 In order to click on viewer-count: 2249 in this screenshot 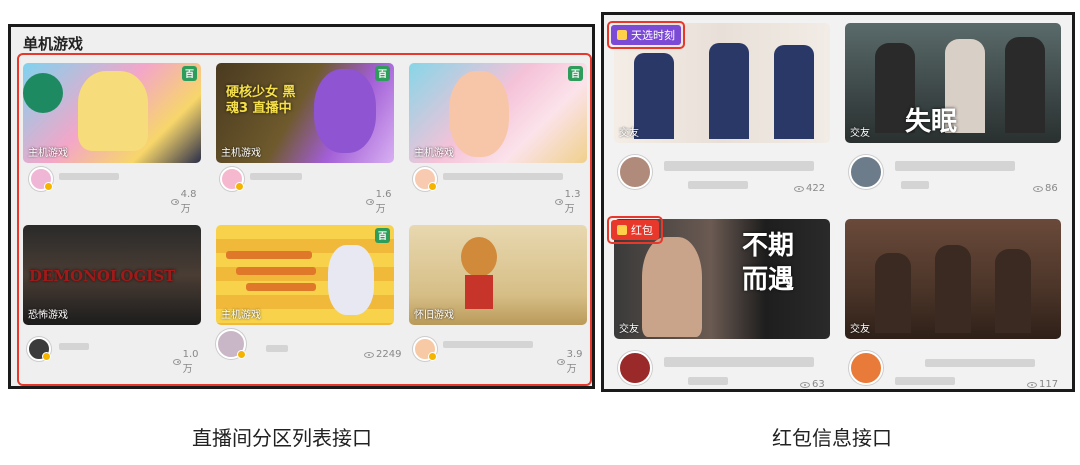, I will do `click(382, 354)`.